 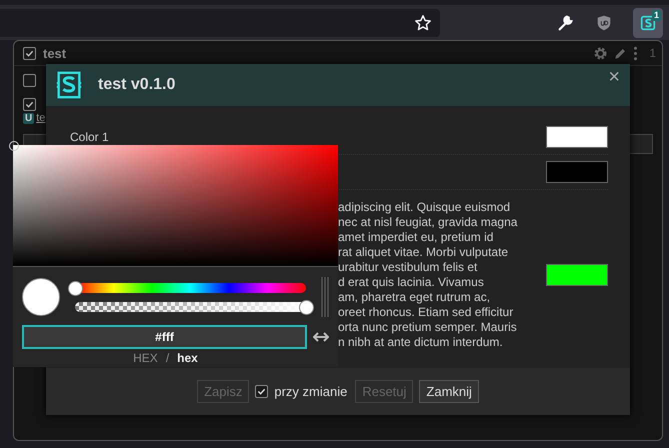 What do you see at coordinates (145, 358) in the screenshot?
I see `format-option: HEX` at bounding box center [145, 358].